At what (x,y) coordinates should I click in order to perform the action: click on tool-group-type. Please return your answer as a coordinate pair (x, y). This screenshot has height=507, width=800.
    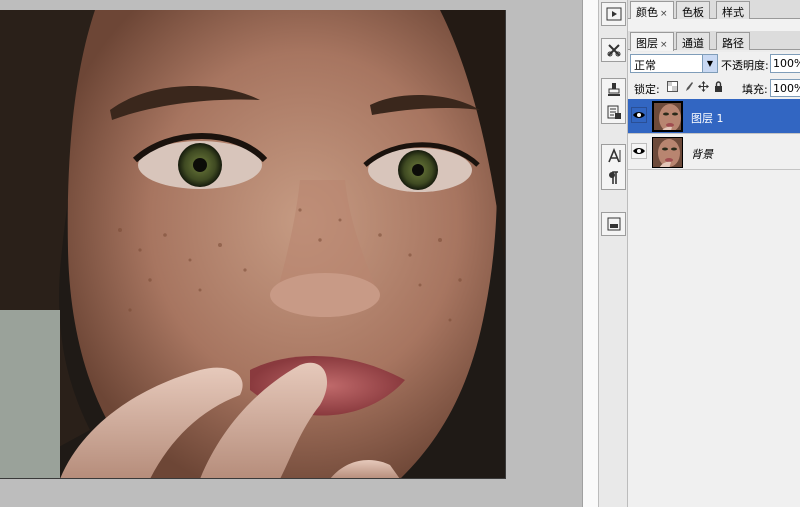
    Looking at the image, I should click on (613, 167).